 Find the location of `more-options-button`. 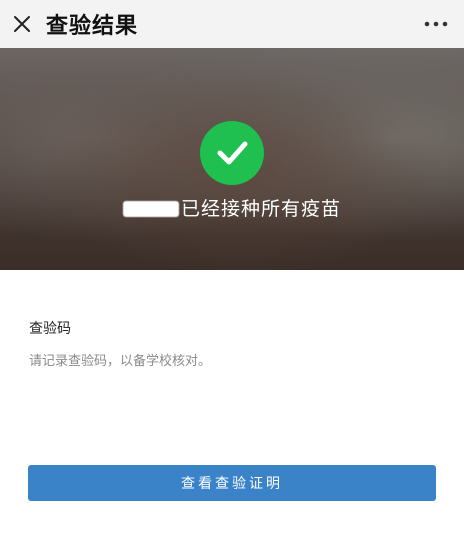

more-options-button is located at coordinates (436, 24).